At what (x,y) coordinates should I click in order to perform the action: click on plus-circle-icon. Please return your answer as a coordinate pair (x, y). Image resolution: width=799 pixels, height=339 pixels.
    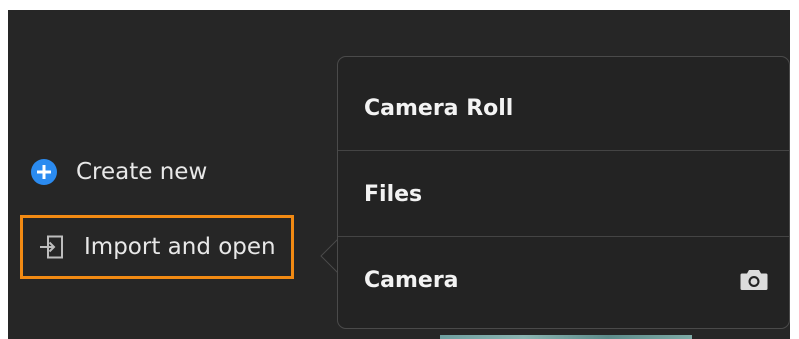
    Looking at the image, I should click on (44, 172).